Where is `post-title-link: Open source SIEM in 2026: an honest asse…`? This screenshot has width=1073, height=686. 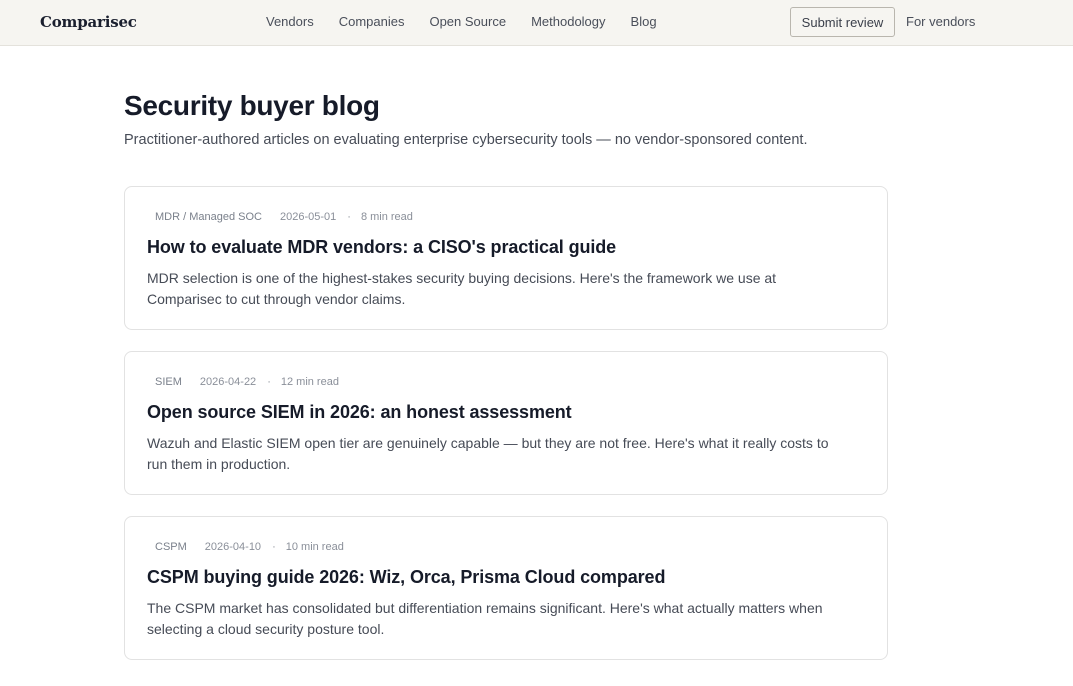 post-title-link: Open source SIEM in 2026: an honest asse… is located at coordinates (359, 412).